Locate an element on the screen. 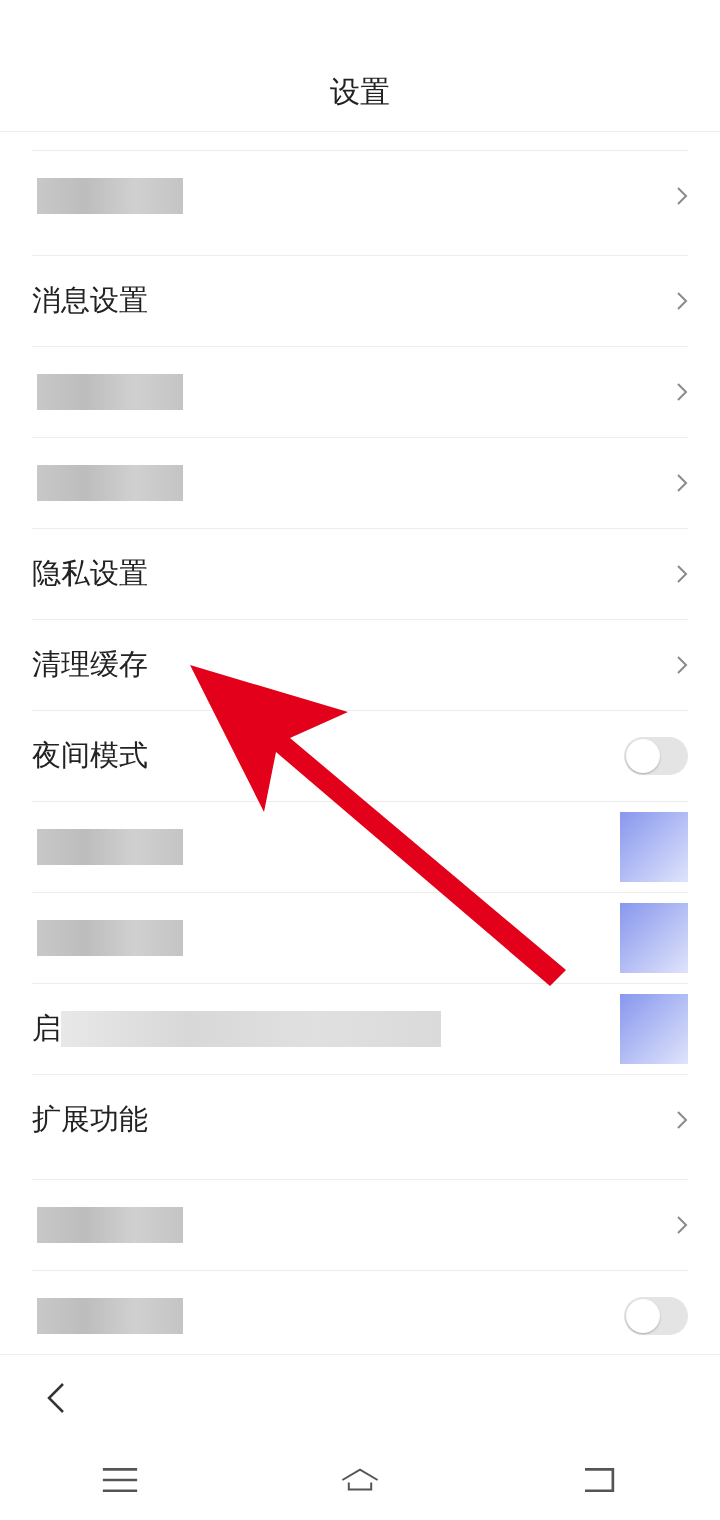 Image resolution: width=720 pixels, height=1520 pixels. page-title: 设置 is located at coordinates (360, 91).